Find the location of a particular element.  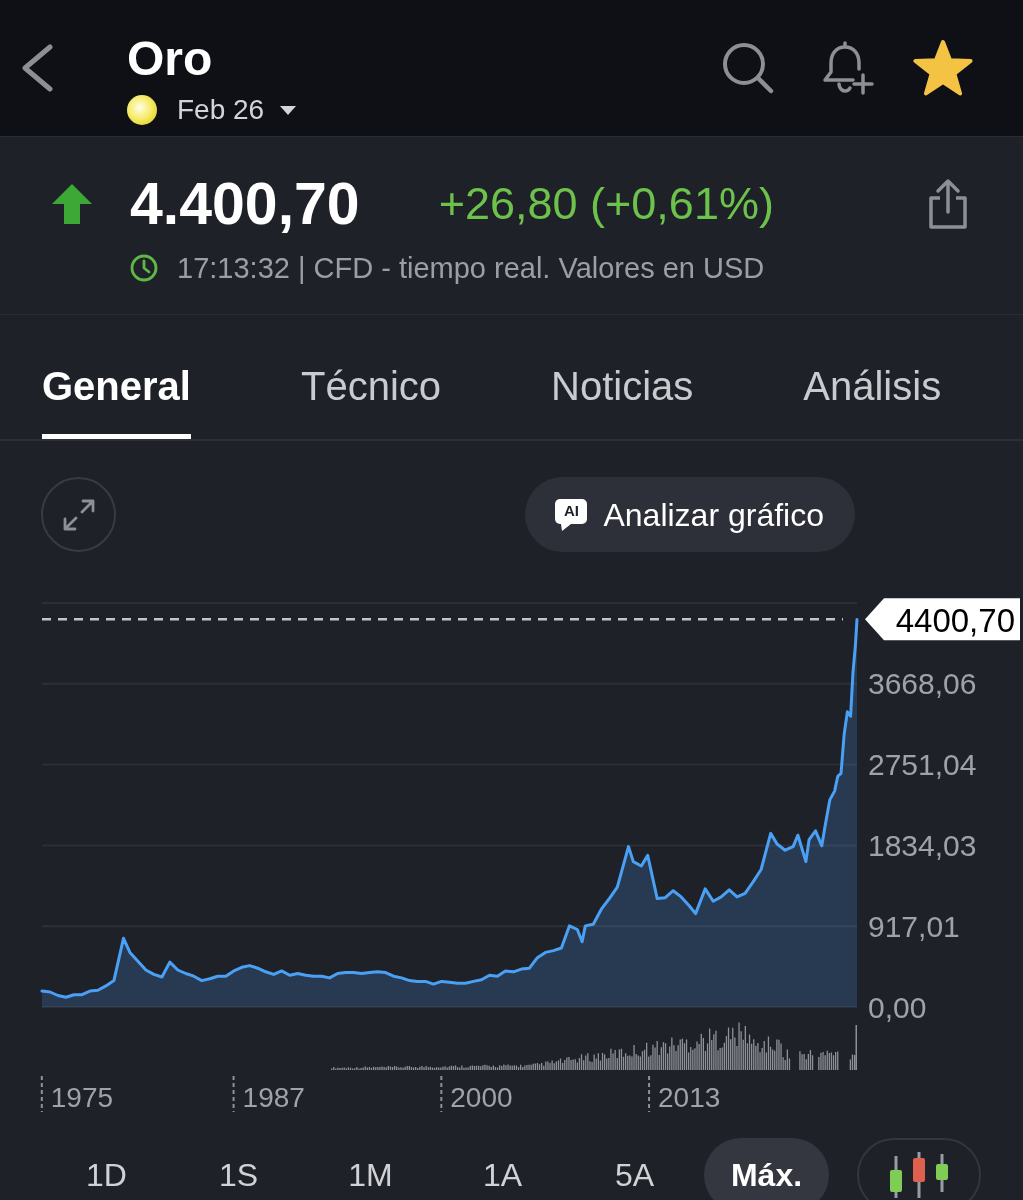

tab: Análisis is located at coordinates (872, 401).